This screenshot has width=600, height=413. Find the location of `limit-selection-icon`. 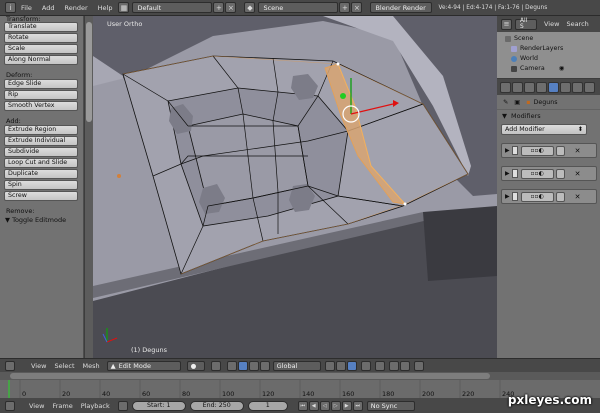

limit-selection-icon is located at coordinates (365, 365).